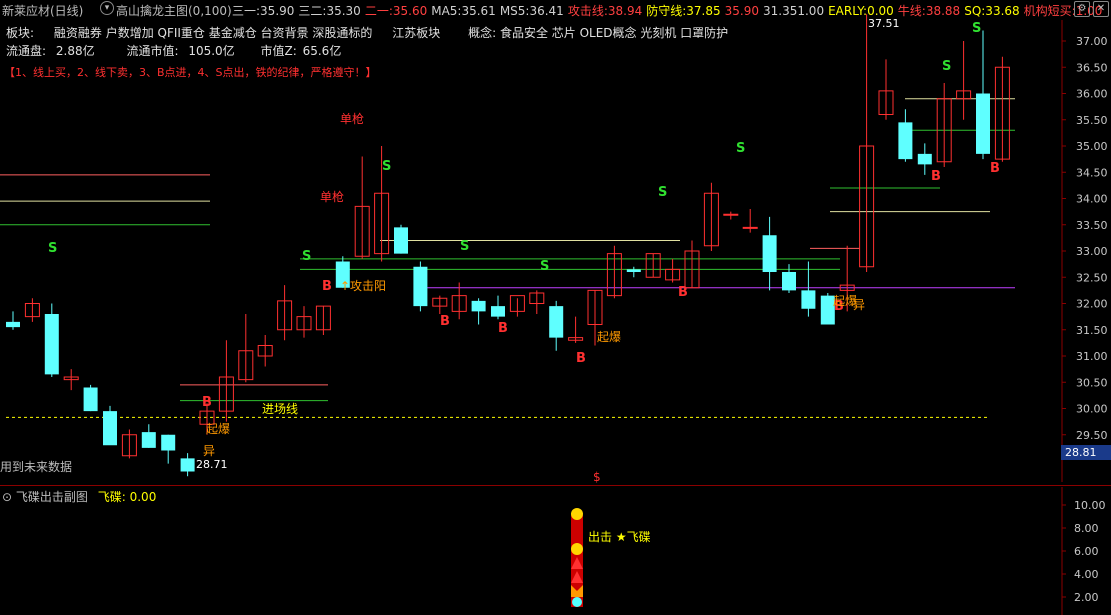  What do you see at coordinates (1092, 251) in the screenshot?
I see `axis-tick-label: 33.00` at bounding box center [1092, 251].